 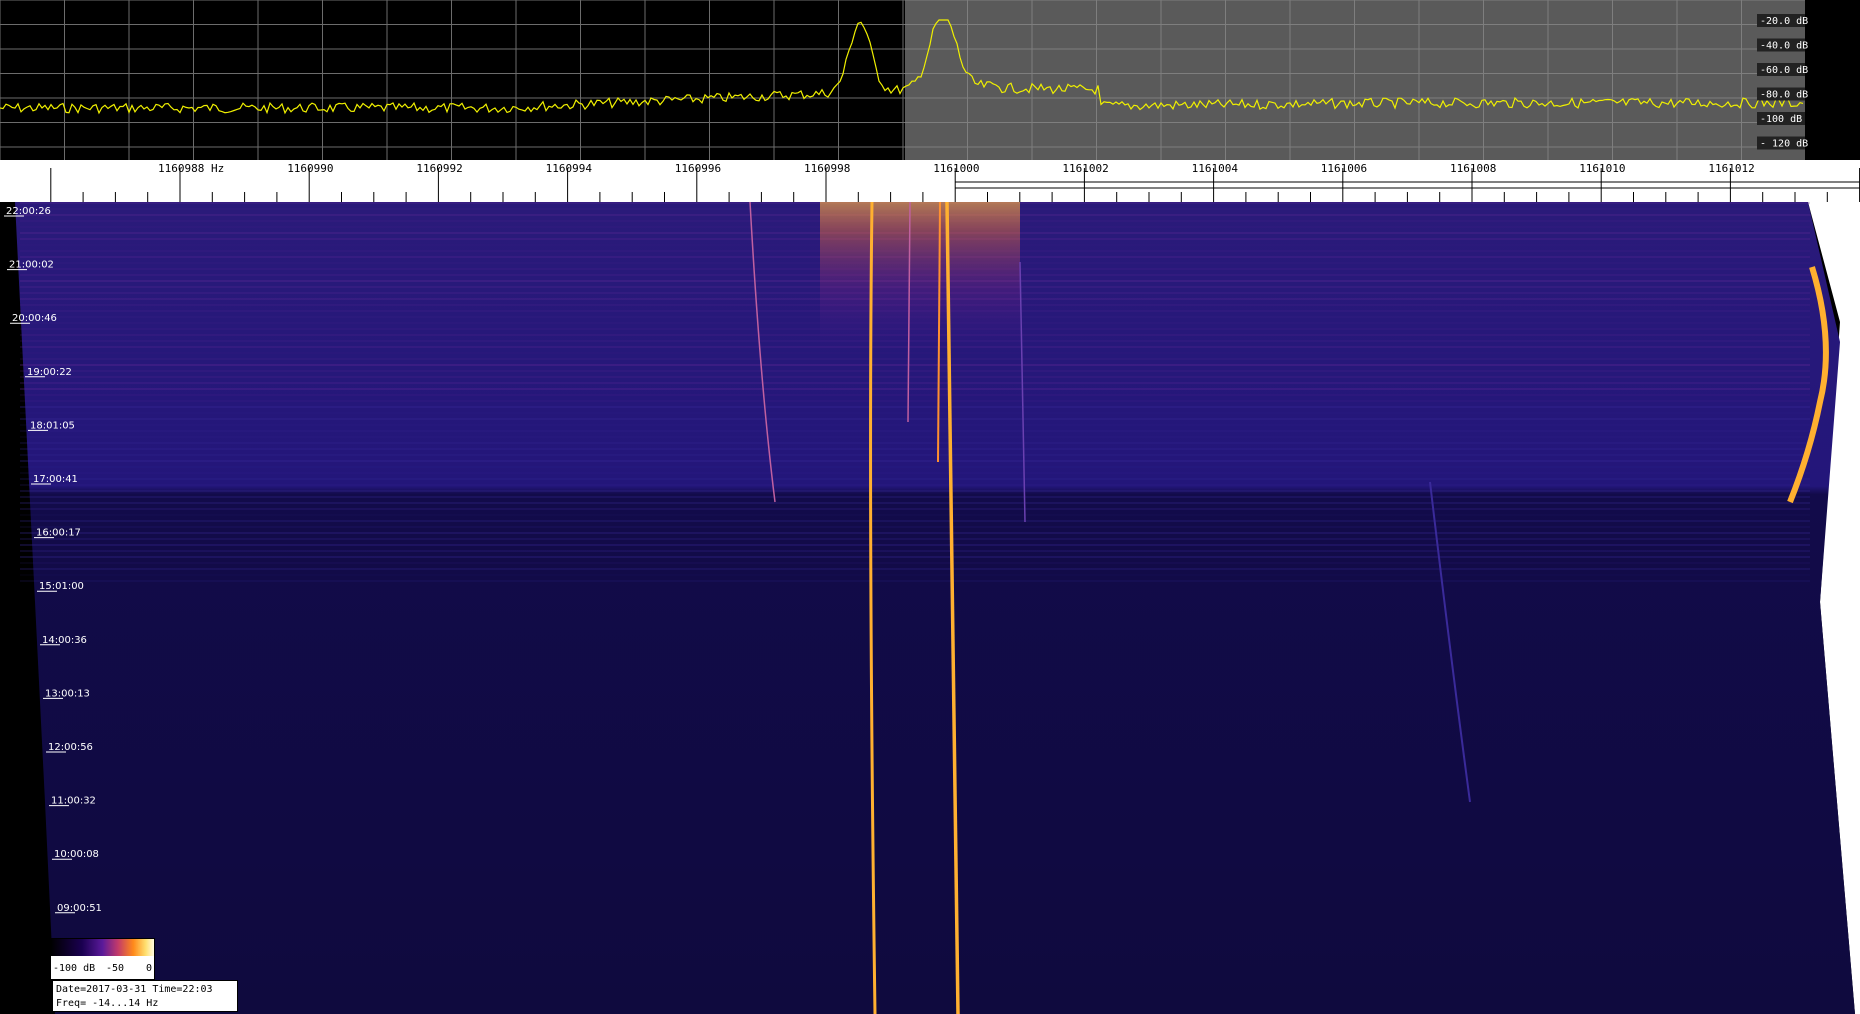 I want to click on colorbar-label-min: -100 dB, so click(x=74, y=968).